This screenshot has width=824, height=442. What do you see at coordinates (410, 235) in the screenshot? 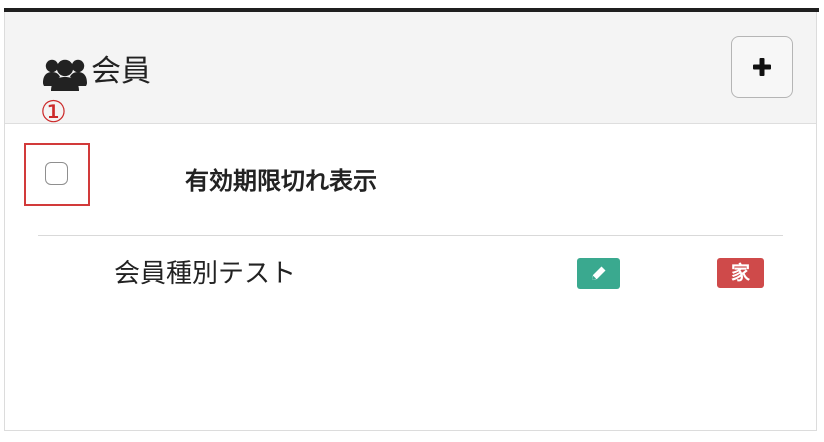
I see `list-divider` at bounding box center [410, 235].